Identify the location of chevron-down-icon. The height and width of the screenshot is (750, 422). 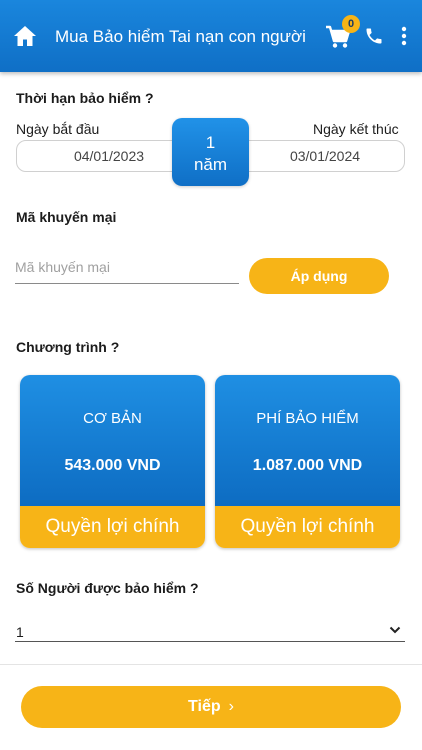
(395, 630).